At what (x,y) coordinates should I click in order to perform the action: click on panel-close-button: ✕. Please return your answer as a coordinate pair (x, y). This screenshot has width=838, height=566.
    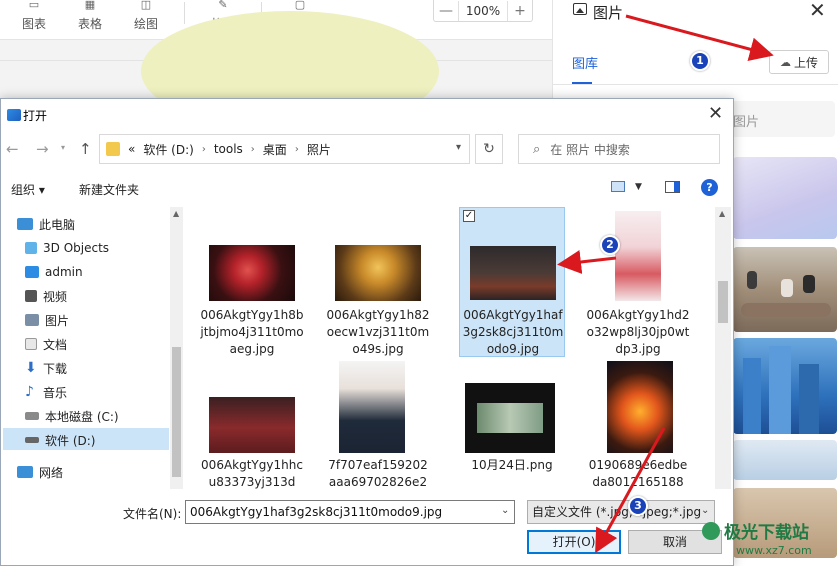
    Looking at the image, I should click on (817, 11).